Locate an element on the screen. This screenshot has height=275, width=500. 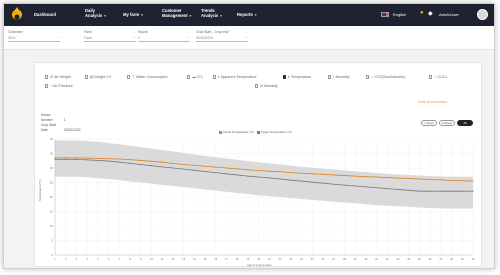
house-filter: House 1 is located at coordinates (164, 36).